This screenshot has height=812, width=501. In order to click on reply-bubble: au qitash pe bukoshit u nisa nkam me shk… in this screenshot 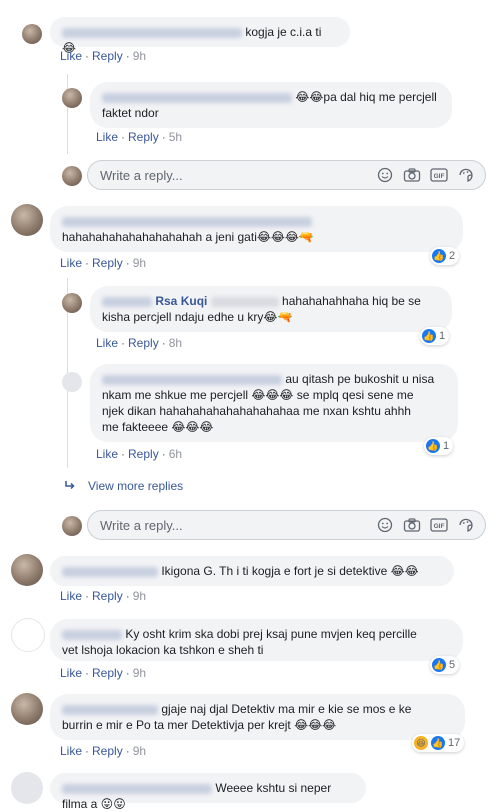, I will do `click(274, 403)`.